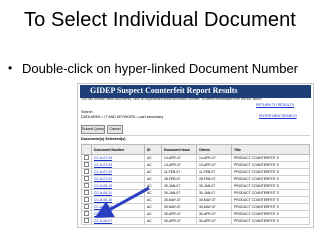 Image resolution: width=320 pixels, height=240 pixels. What do you see at coordinates (160, 20) in the screenshot?
I see `slide-title: To Select Individual Document` at bounding box center [160, 20].